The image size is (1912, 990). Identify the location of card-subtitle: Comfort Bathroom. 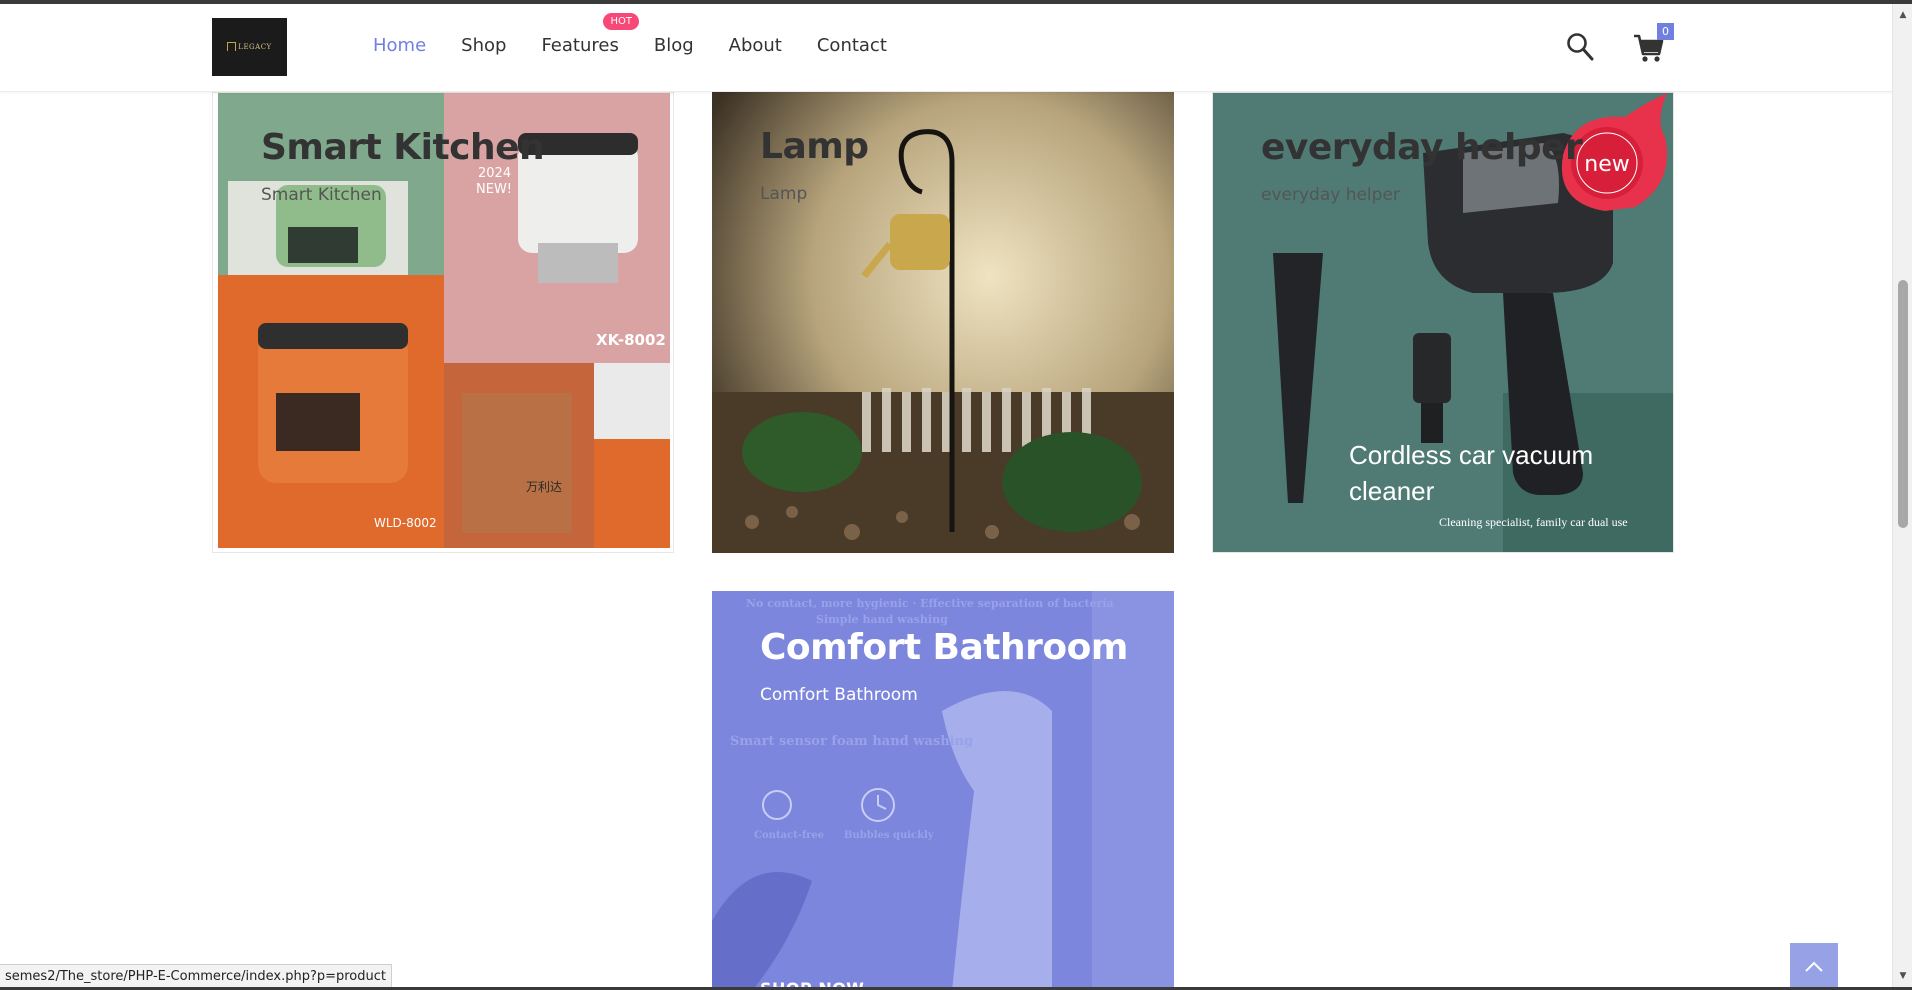
(839, 695).